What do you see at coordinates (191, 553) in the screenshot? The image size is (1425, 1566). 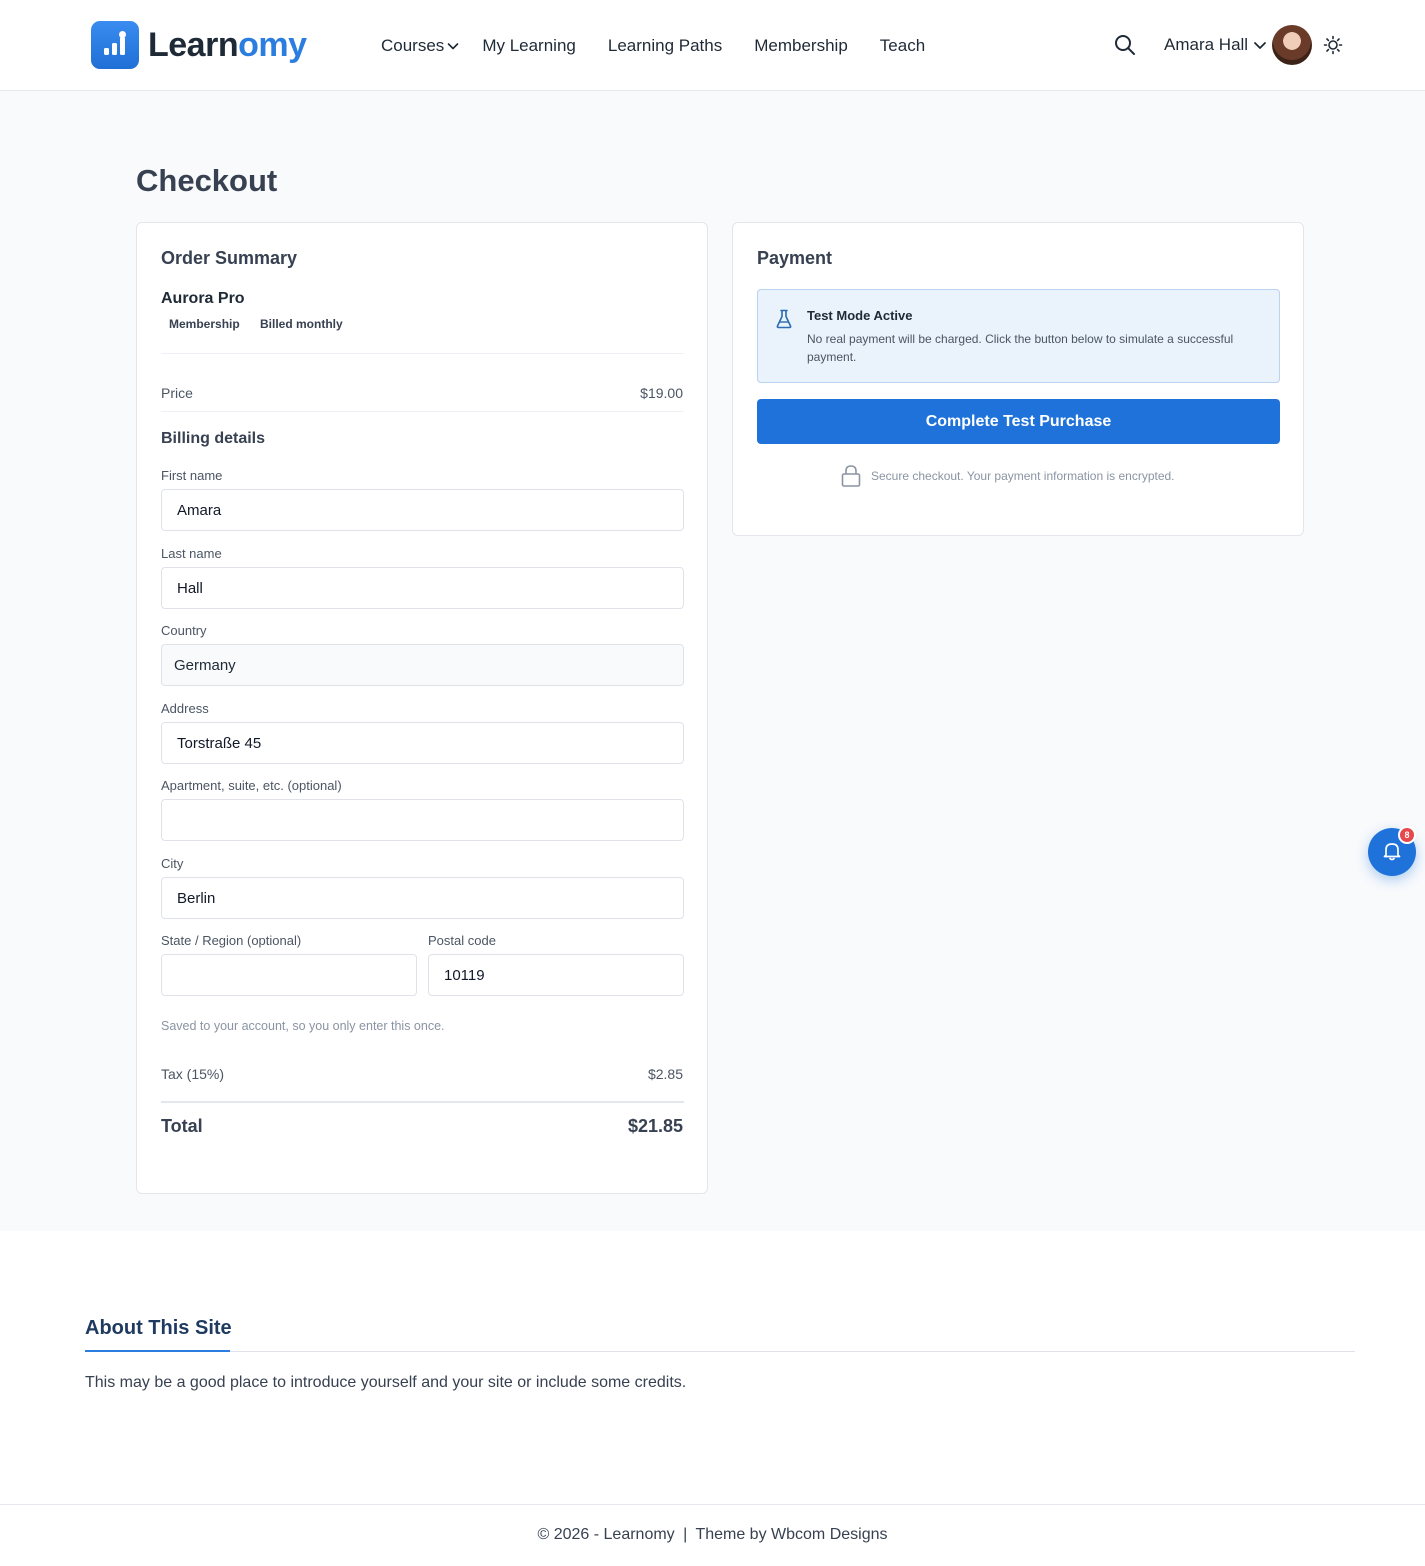 I see `last-name-label: Last name` at bounding box center [191, 553].